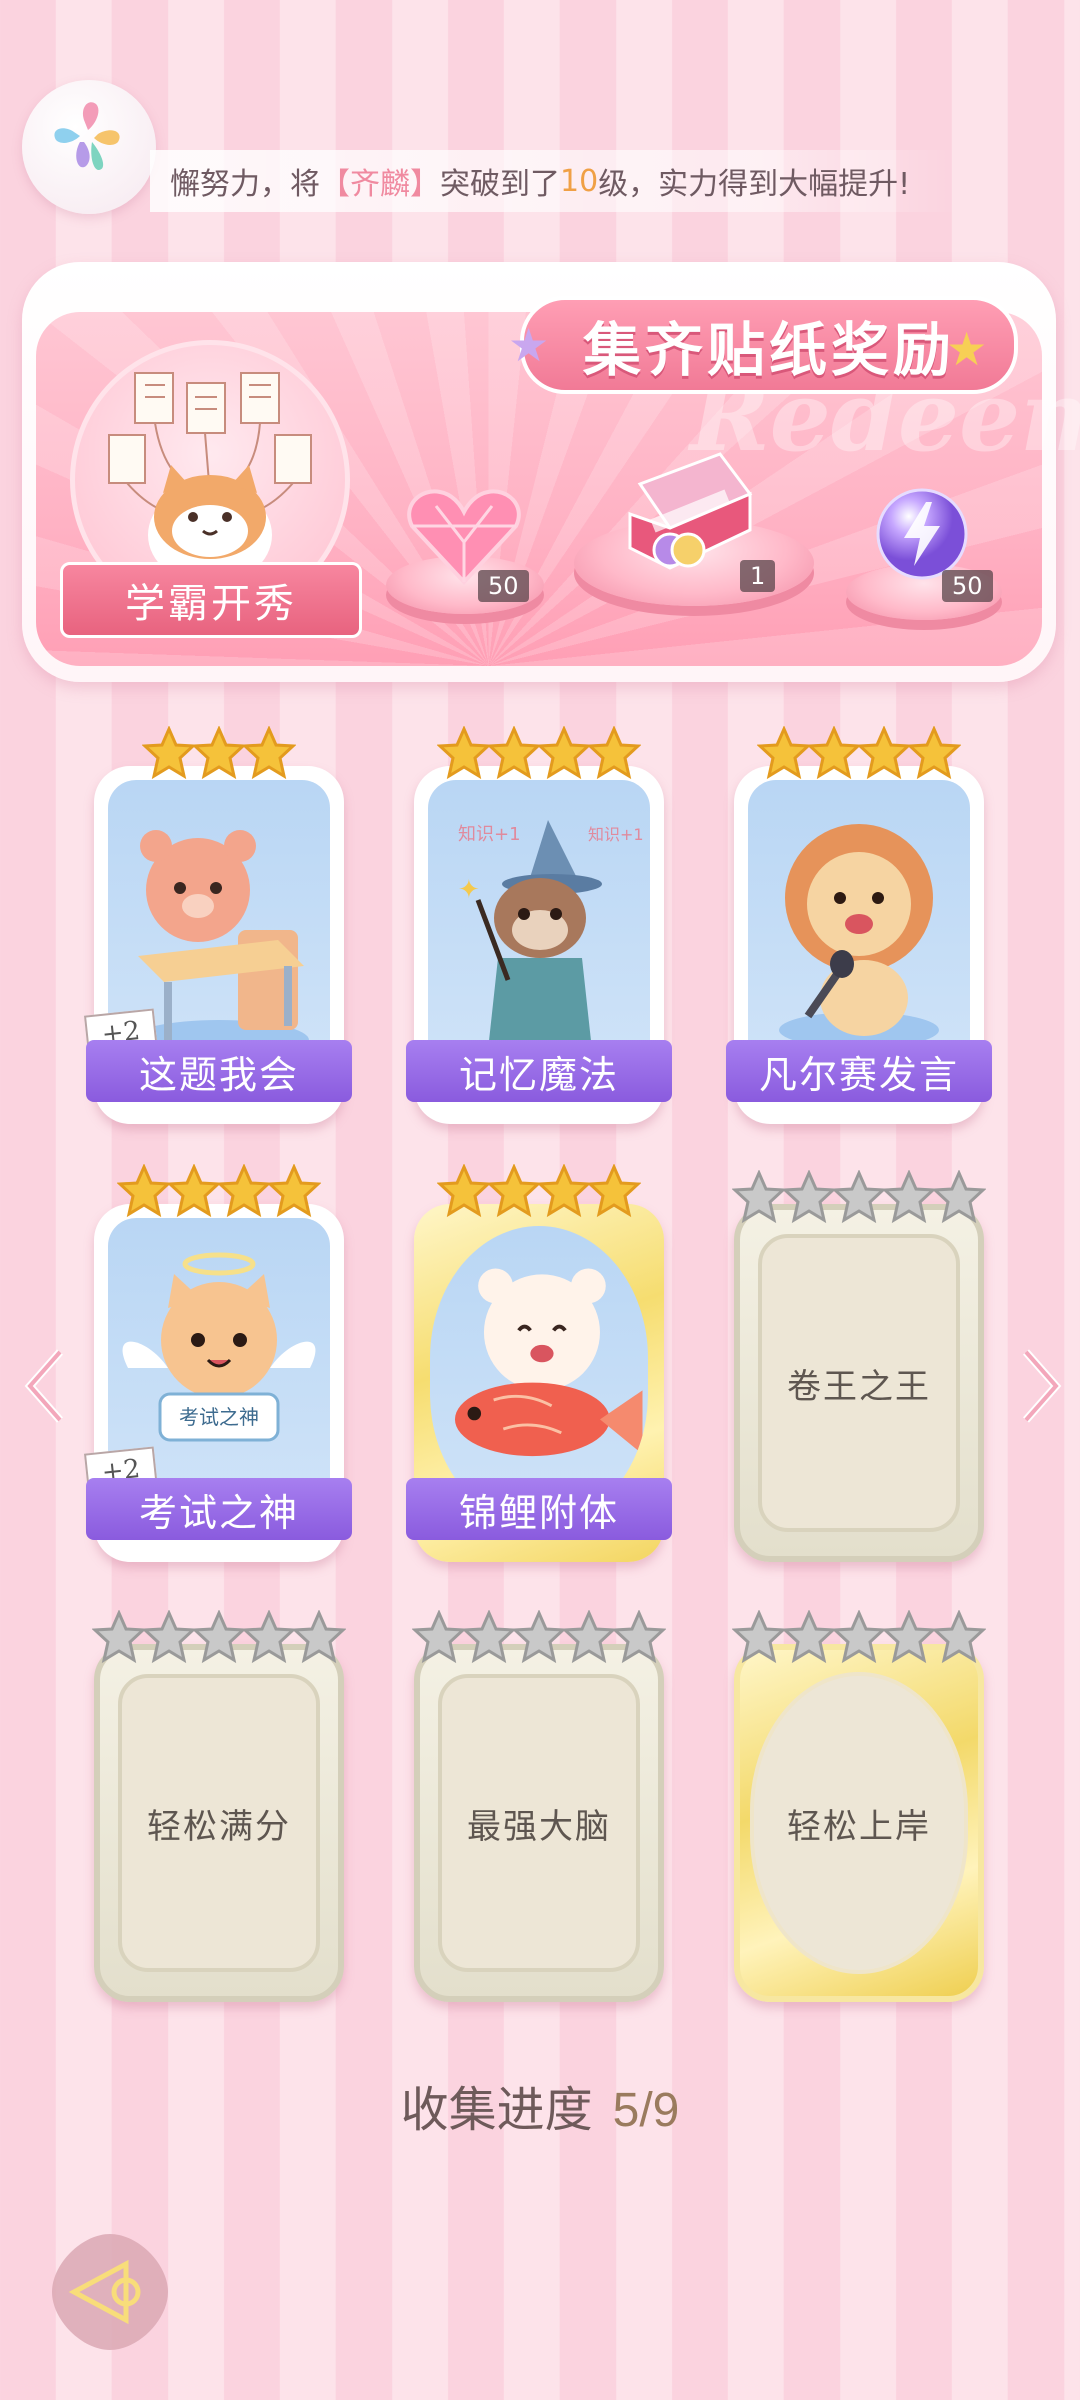 This screenshot has width=1080, height=2400. I want to click on ticker-prefix: 懈努力，将, so click(245, 184).